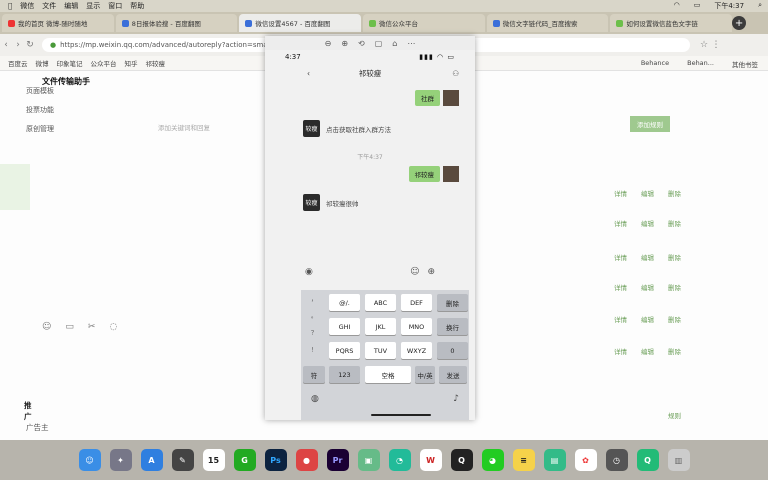 This screenshot has height=480, width=768. Describe the element at coordinates (120, 460) in the screenshot. I see `launchpad-icon: ✦` at that location.